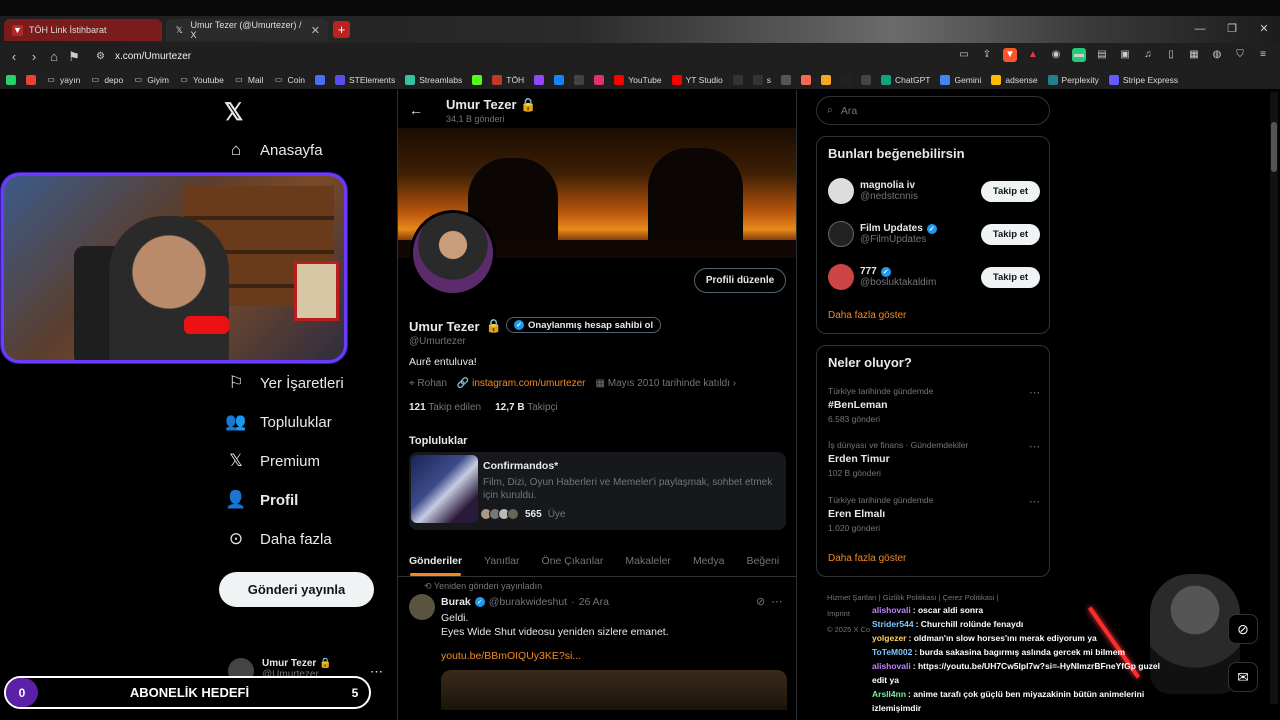  What do you see at coordinates (987, 55) in the screenshot?
I see `share-icon: ⇪` at bounding box center [987, 55].